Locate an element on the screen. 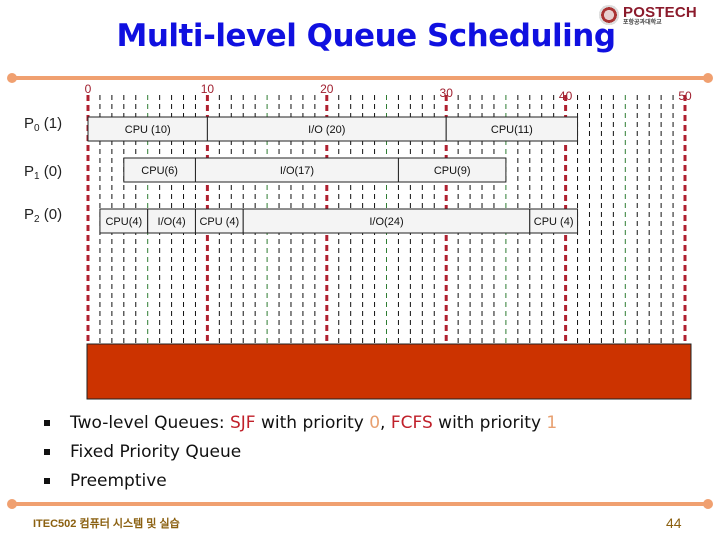 The width and height of the screenshot is (720, 540). time-tick-label: 30 is located at coordinates (447, 93).